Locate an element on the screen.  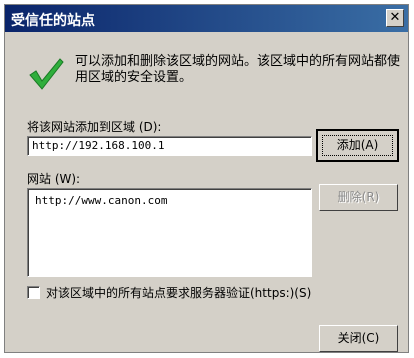
require-verification-option: 对该区域中的所有站点要求服务器验证(https:)(S) is located at coordinates (169, 292).